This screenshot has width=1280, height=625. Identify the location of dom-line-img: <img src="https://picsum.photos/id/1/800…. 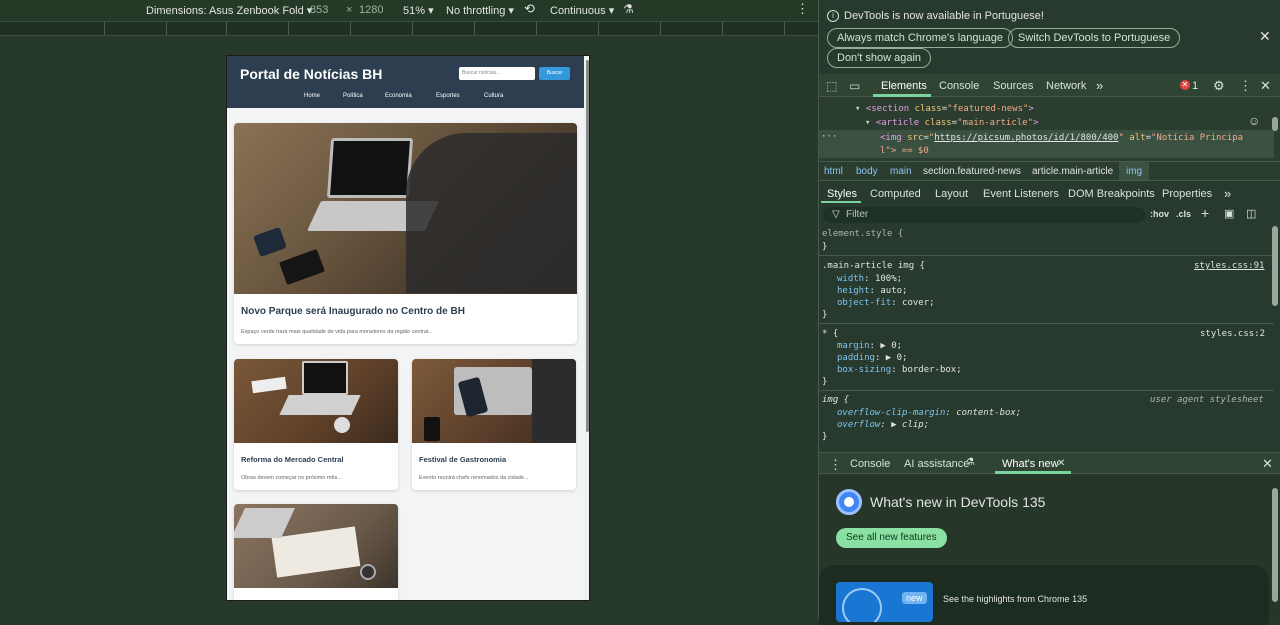
(1061, 138).